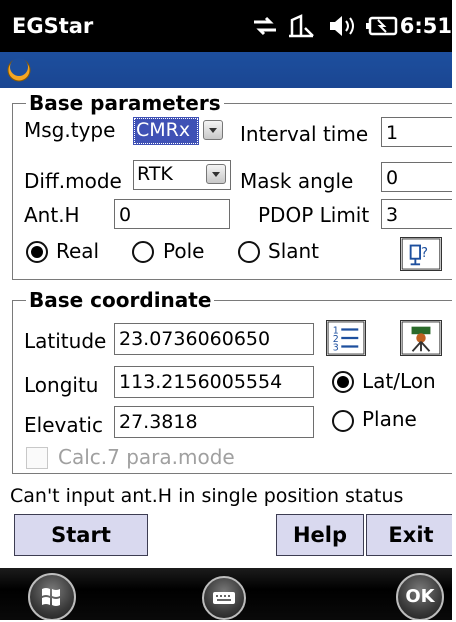 The width and height of the screenshot is (456, 622). I want to click on elevation-input: 27.3818, so click(214, 422).